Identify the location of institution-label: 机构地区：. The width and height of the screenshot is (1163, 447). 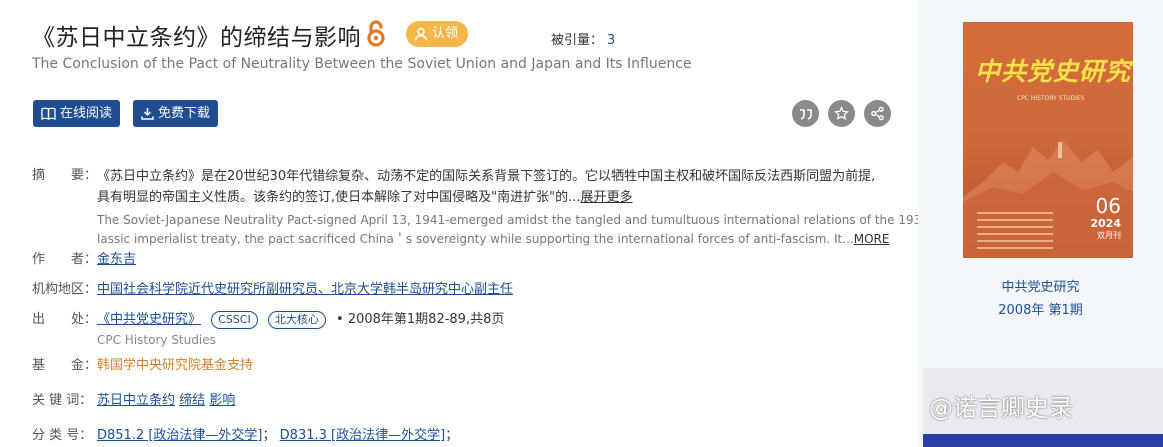
(65, 289).